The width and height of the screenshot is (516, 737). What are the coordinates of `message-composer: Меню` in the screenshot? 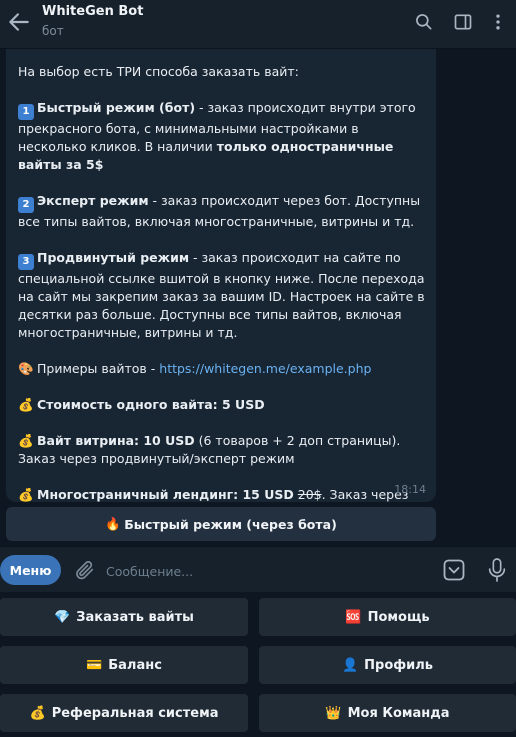 It's located at (258, 569).